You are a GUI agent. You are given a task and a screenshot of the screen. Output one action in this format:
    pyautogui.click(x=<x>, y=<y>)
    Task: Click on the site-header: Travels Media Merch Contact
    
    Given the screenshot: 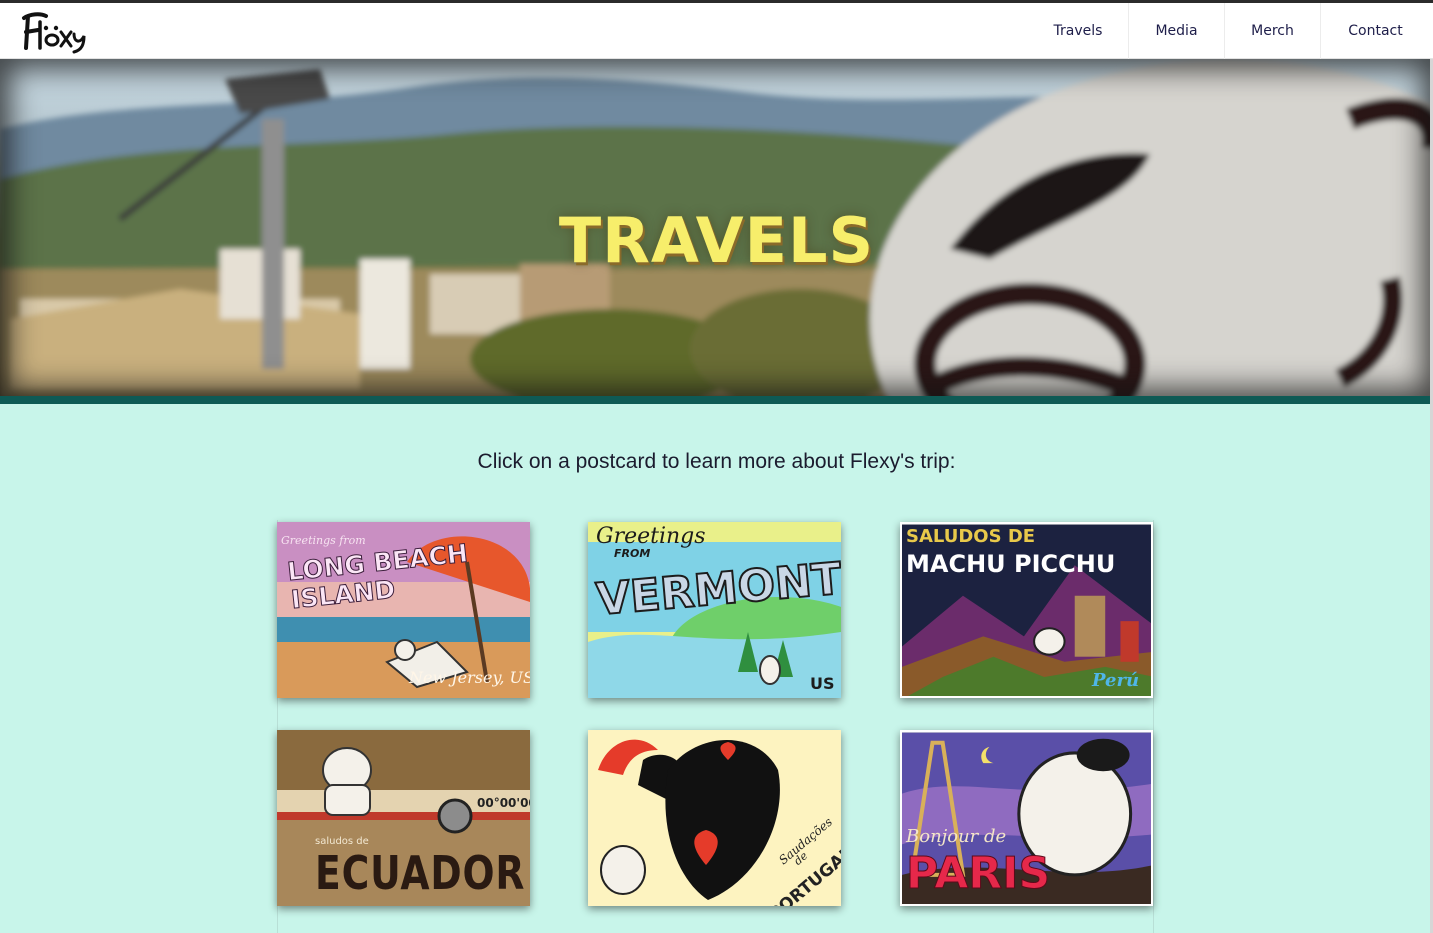 What is the action you would take?
    pyautogui.click(x=716, y=31)
    